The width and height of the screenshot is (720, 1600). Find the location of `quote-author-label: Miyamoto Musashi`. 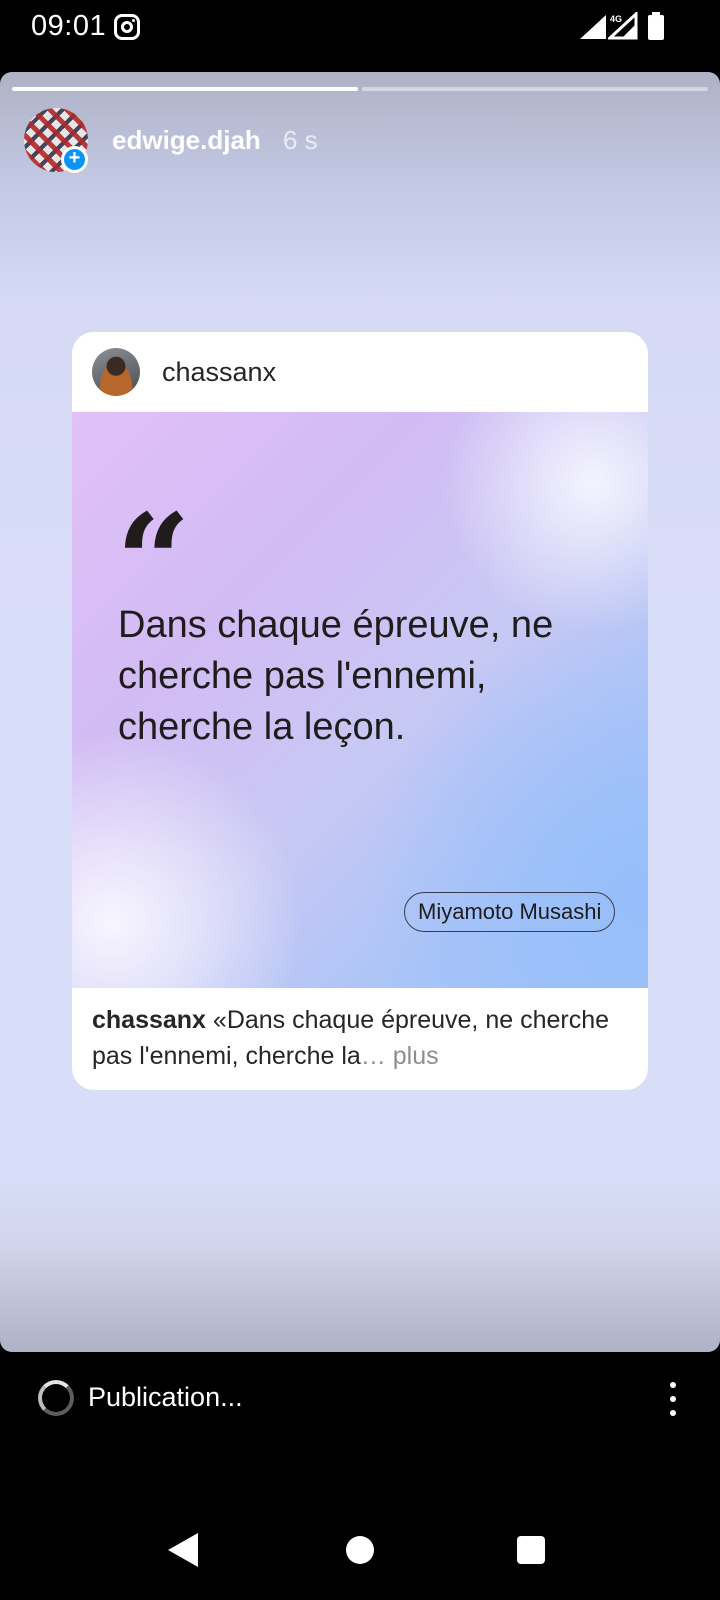

quote-author-label: Miyamoto Musashi is located at coordinates (510, 912).